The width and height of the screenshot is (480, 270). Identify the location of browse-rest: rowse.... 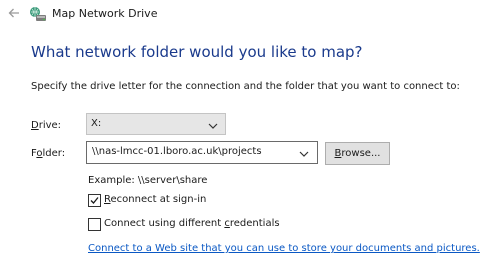
(361, 153).